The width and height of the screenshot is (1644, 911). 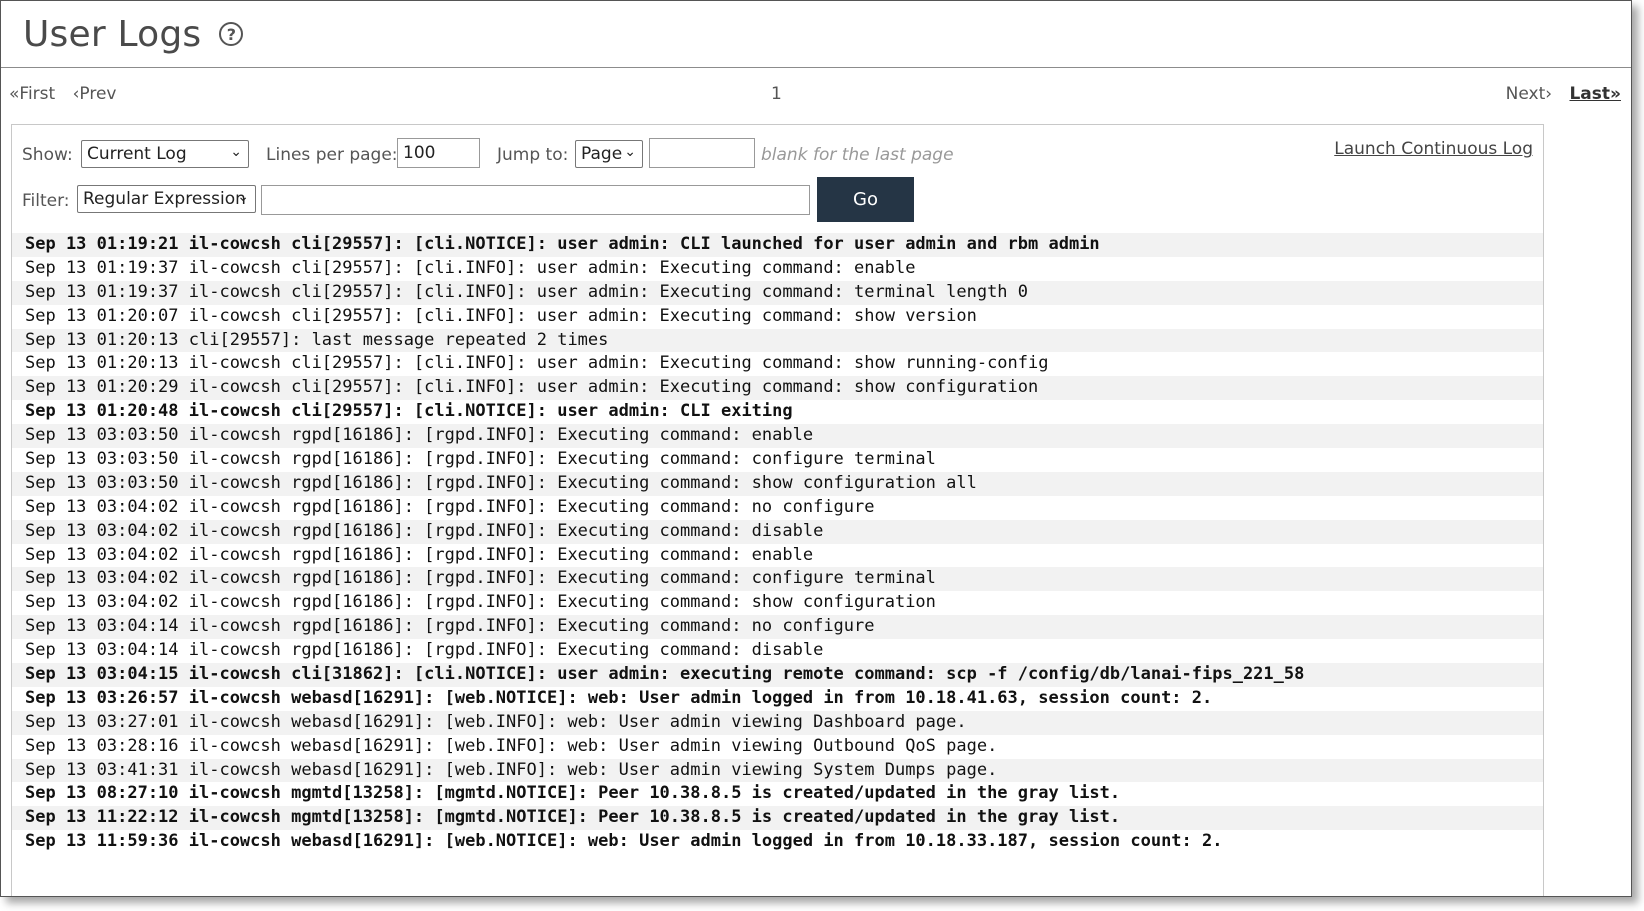 What do you see at coordinates (533, 155) in the screenshot?
I see `jump-to-label: Jump to:` at bounding box center [533, 155].